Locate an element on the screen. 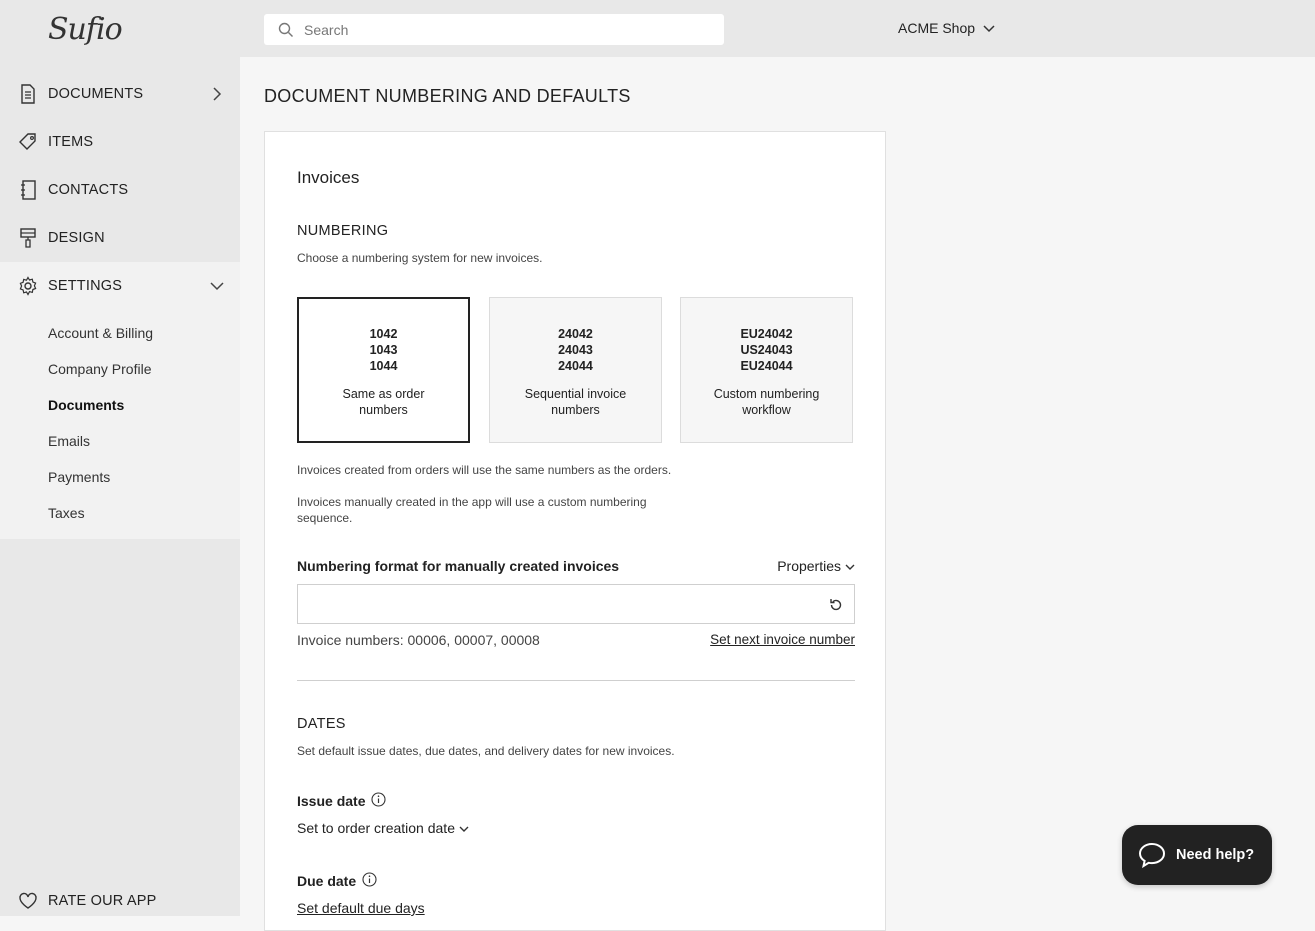 This screenshot has height=931, width=1315. issue-date-label-text: Issue date is located at coordinates (331, 801).